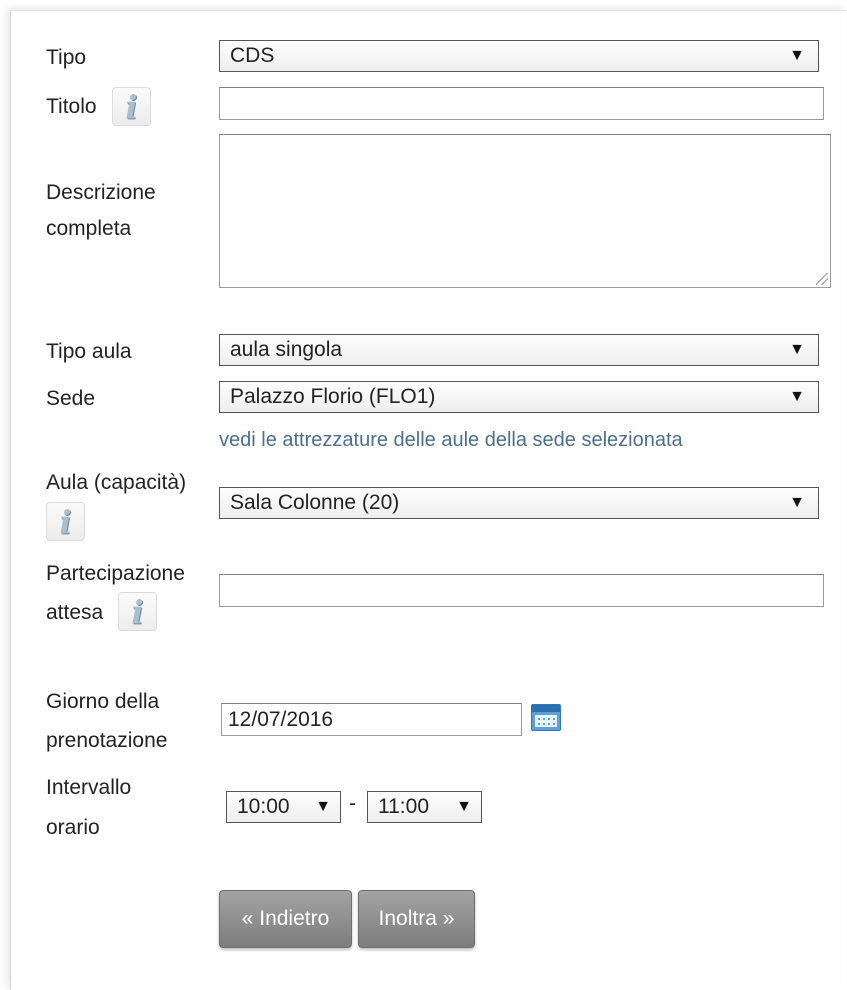  Describe the element at coordinates (137, 611) in the screenshot. I see `partecipazione-info-icon: i` at that location.